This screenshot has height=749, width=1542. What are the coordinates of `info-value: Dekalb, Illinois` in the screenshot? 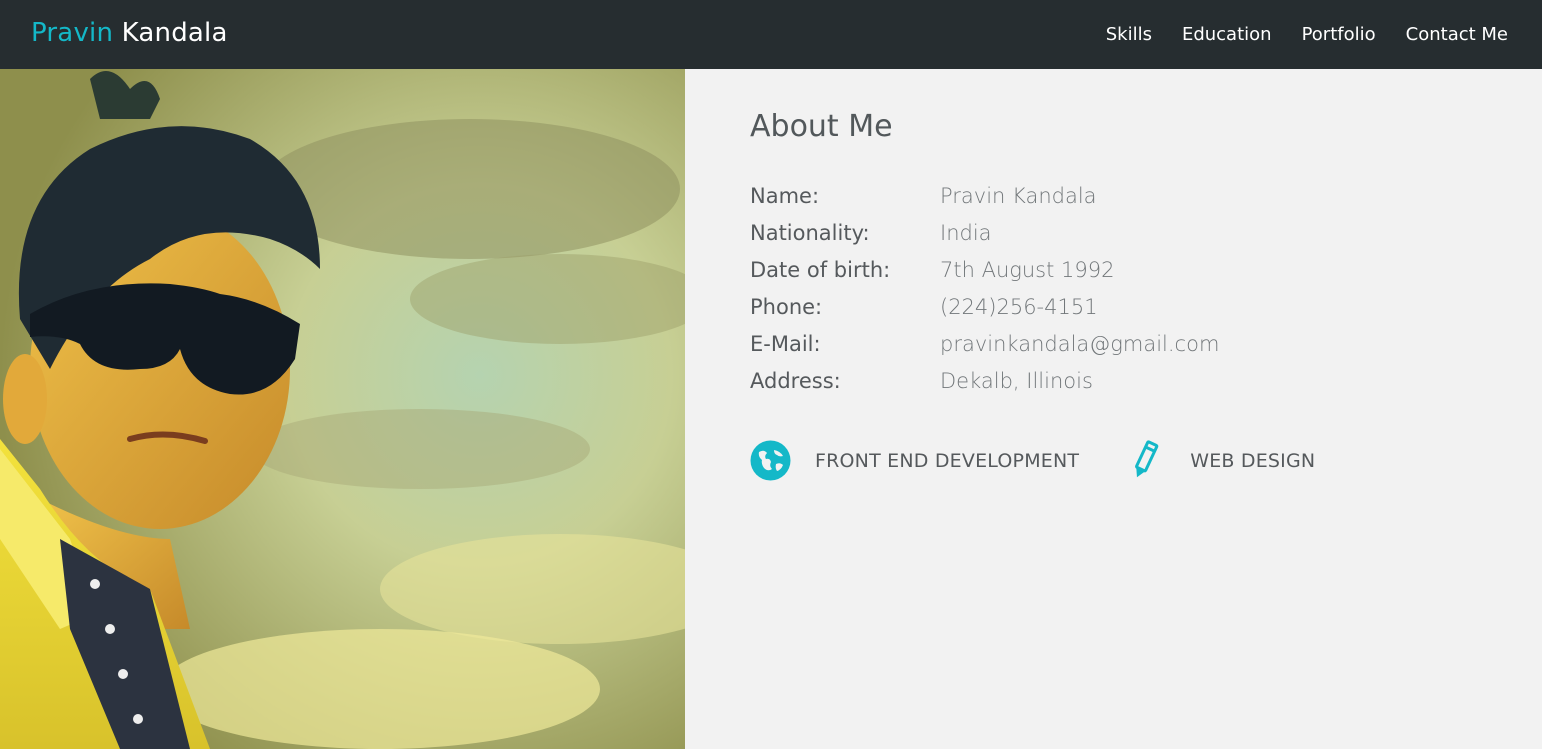 It's located at (1016, 380).